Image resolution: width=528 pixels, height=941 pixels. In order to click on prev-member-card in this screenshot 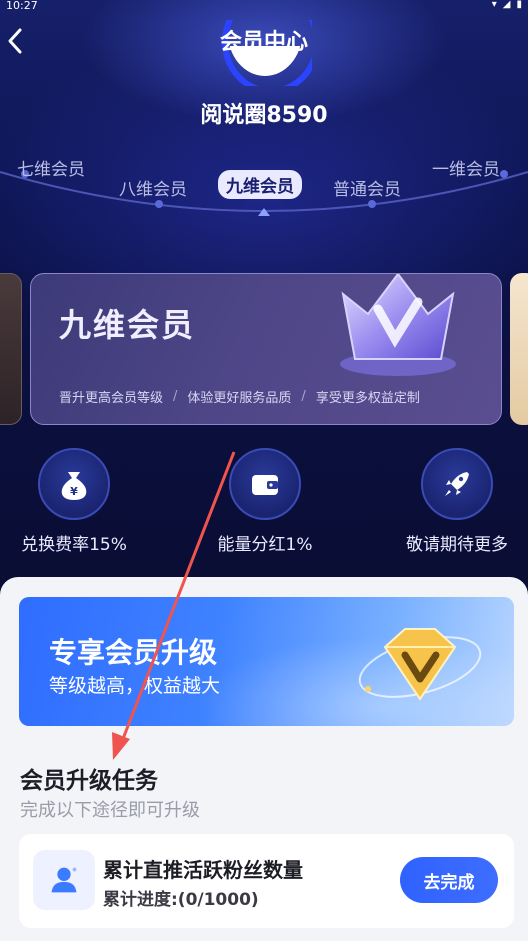, I will do `click(11, 349)`.